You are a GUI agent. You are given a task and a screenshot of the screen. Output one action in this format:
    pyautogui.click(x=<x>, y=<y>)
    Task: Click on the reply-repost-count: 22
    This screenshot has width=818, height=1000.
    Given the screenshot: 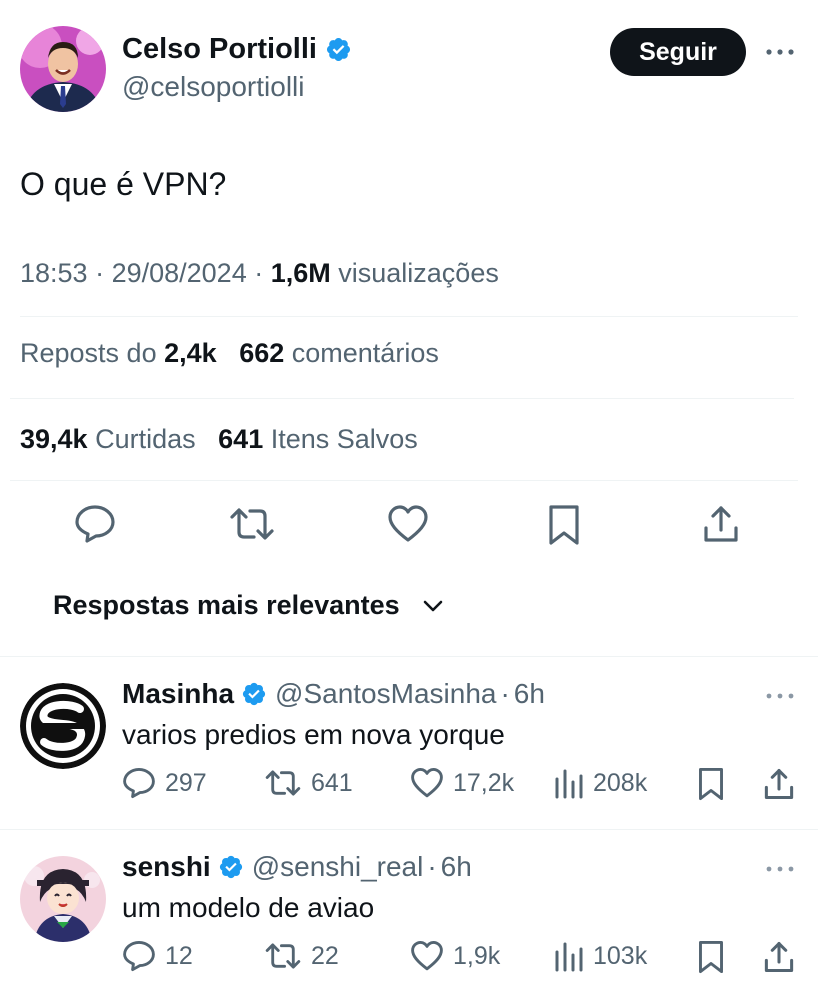 What is the action you would take?
    pyautogui.click(x=325, y=955)
    